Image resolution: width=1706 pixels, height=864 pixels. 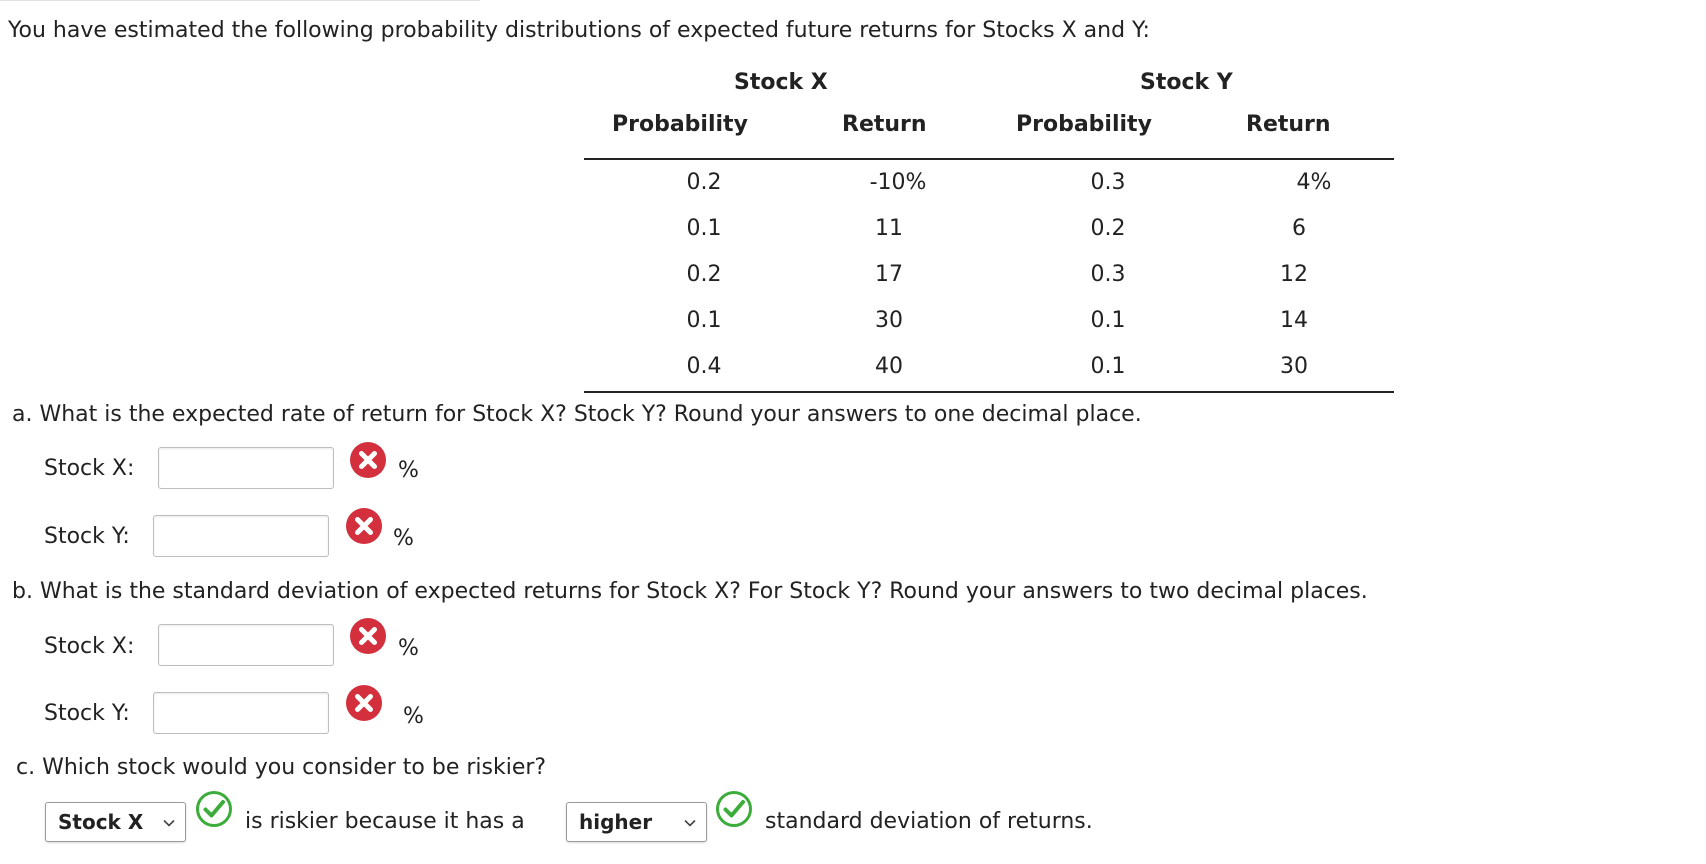 What do you see at coordinates (704, 366) in the screenshot?
I see `table-cell: 0.4` at bounding box center [704, 366].